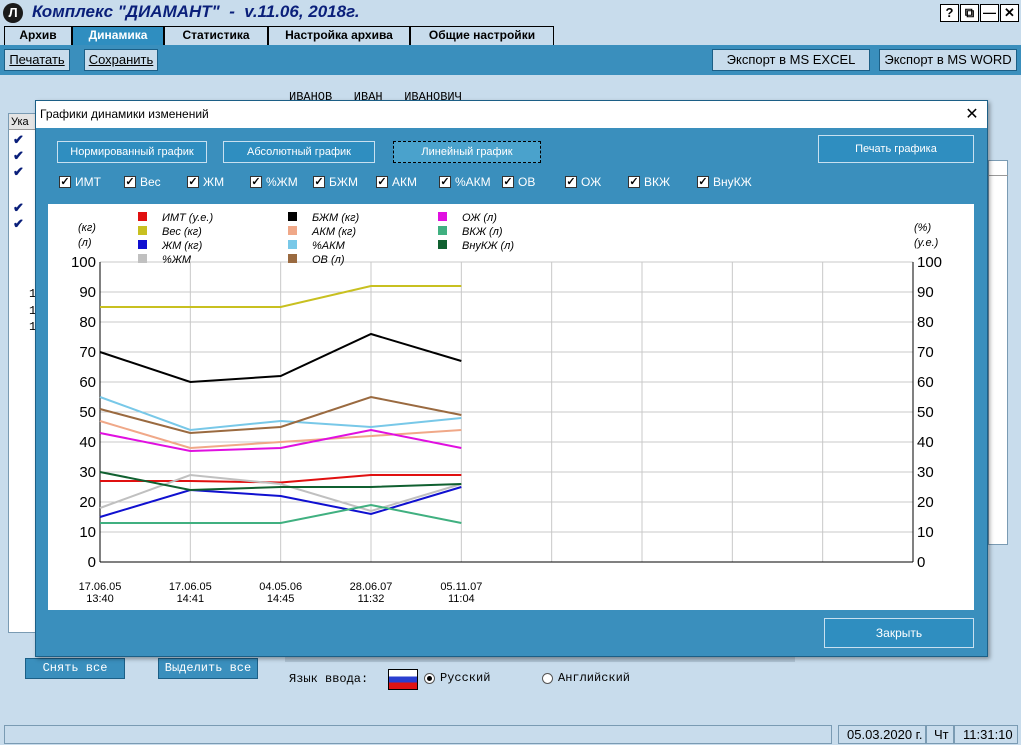 This screenshot has width=1021, height=745. What do you see at coordinates (83, 262) in the screenshot?
I see `y-tick-label-left: 100` at bounding box center [83, 262].